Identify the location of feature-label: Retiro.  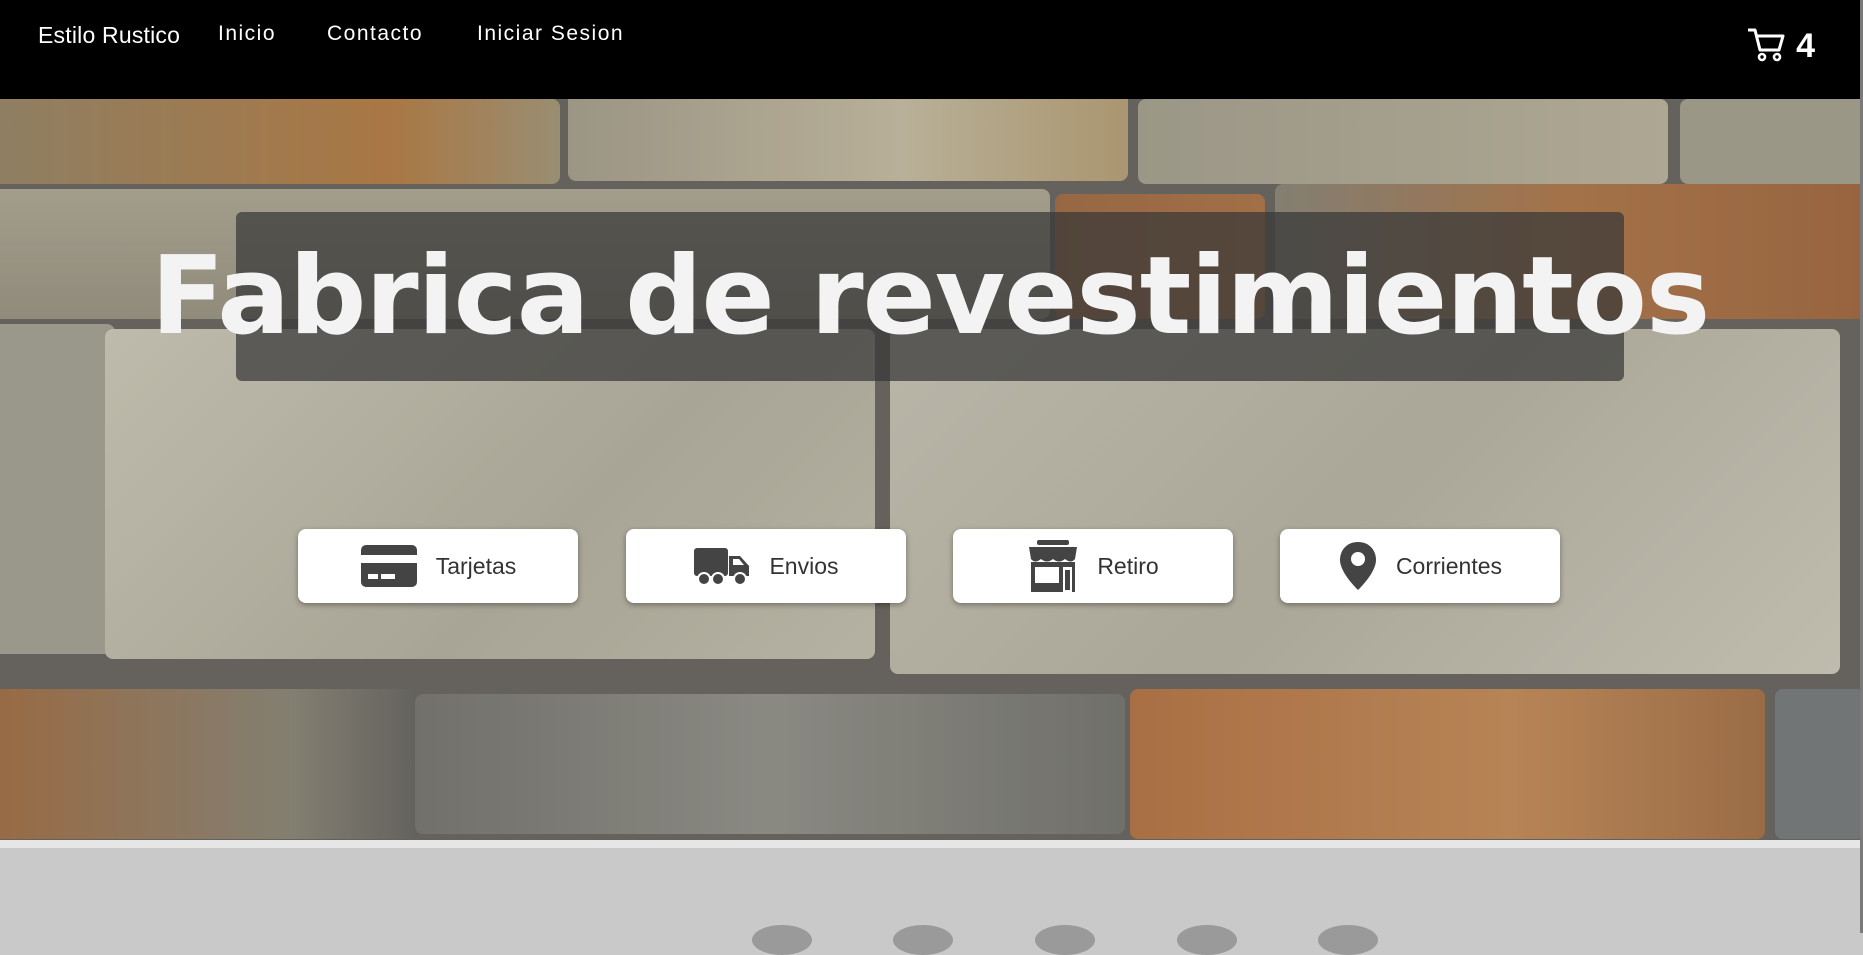
(1128, 565).